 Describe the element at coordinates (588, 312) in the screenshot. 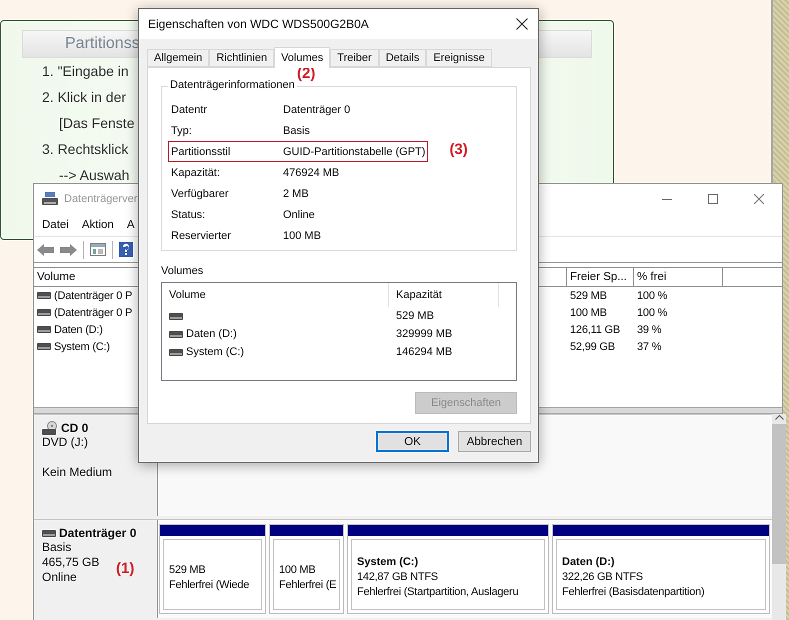

I see `table-cell: 100 MB` at that location.